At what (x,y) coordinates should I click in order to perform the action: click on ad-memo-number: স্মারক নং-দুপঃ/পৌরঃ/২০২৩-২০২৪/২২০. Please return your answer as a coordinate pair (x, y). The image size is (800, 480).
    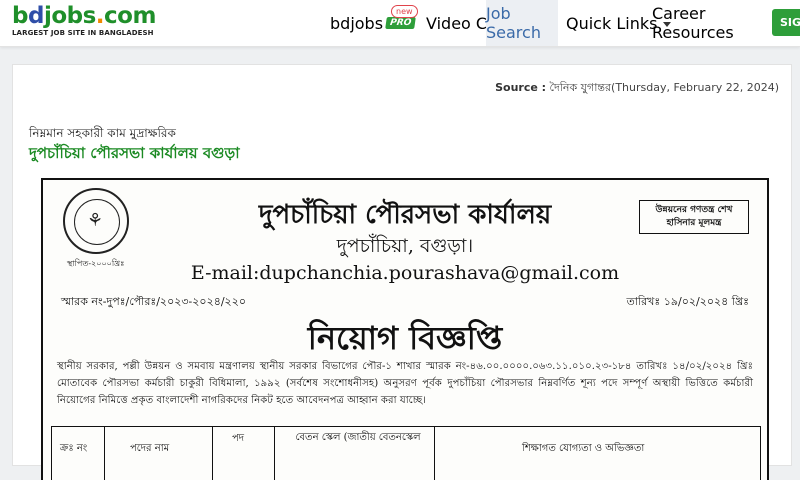
    Looking at the image, I should click on (154, 301).